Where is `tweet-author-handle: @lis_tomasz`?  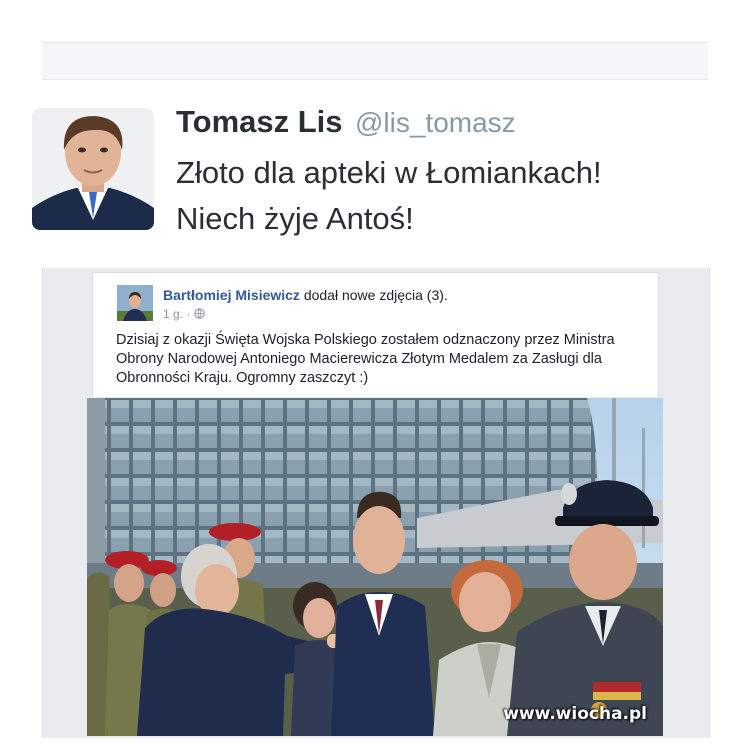 tweet-author-handle: @lis_tomasz is located at coordinates (435, 122).